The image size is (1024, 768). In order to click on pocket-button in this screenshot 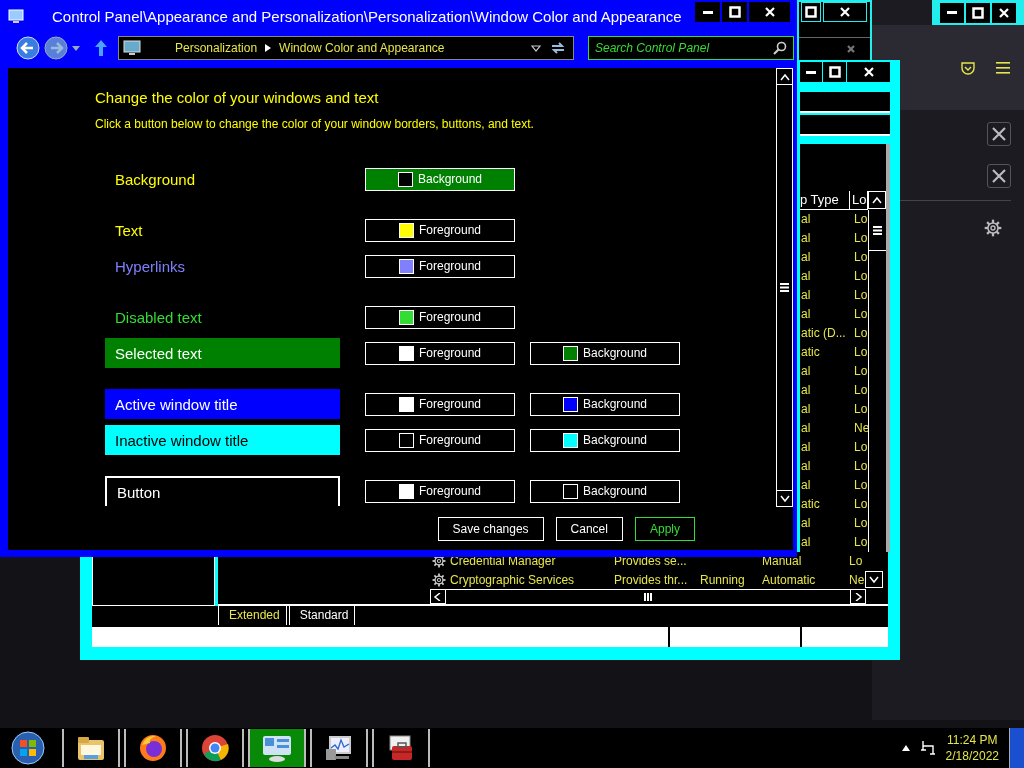, I will do `click(968, 67)`.